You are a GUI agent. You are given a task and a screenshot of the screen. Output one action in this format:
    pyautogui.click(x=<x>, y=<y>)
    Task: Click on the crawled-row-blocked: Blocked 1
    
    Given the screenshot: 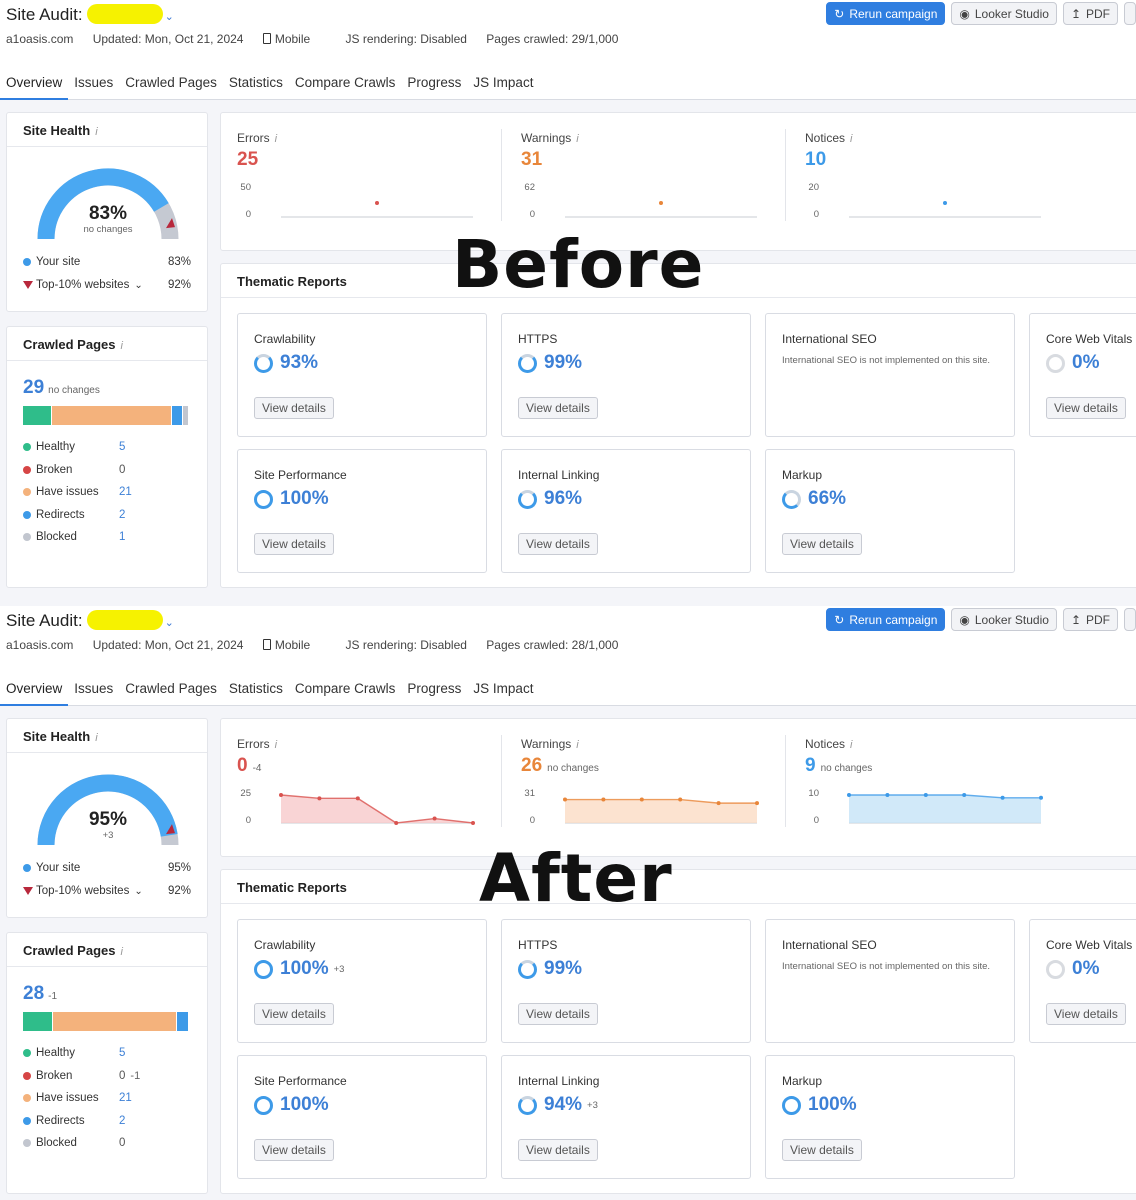 What is the action you would take?
    pyautogui.click(x=108, y=537)
    